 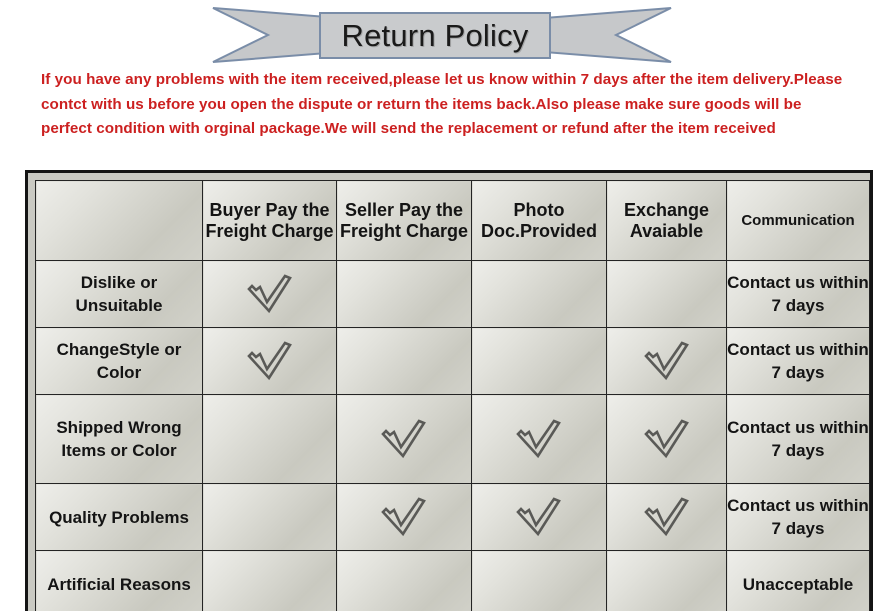 What do you see at coordinates (119, 580) in the screenshot?
I see `row-label-artificial-reasons: Artificial Reasons` at bounding box center [119, 580].